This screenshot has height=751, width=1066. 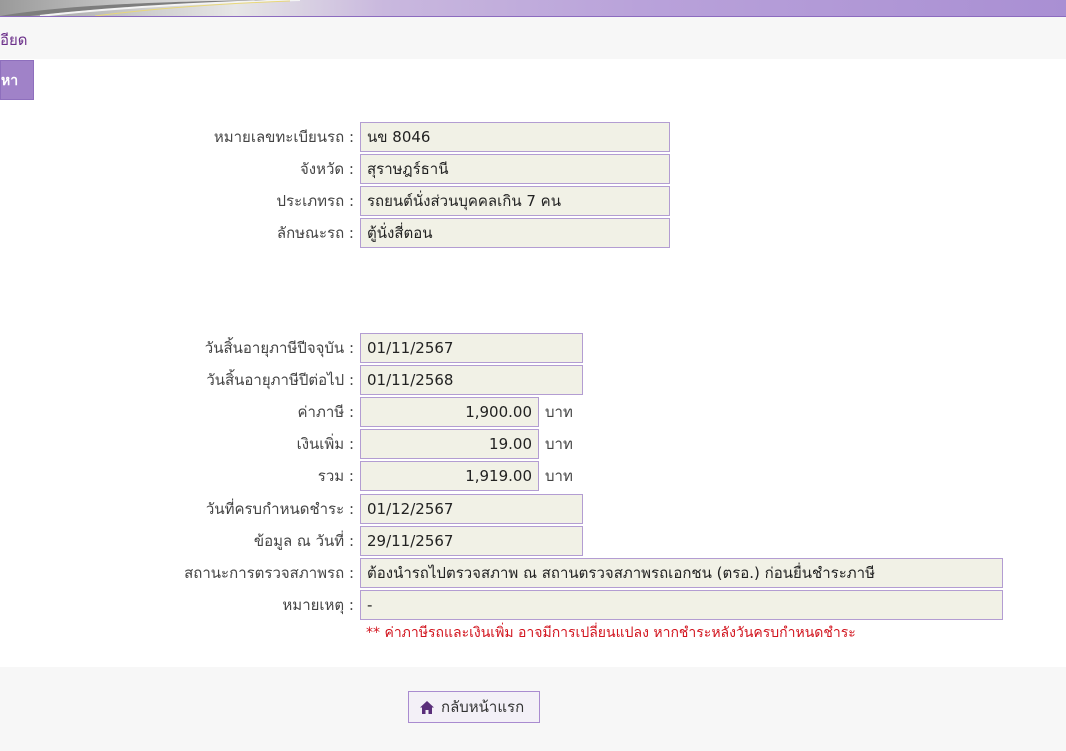 What do you see at coordinates (283, 137) in the screenshot?
I see `plate-label: หมายเลขทะเบียนรถ :` at bounding box center [283, 137].